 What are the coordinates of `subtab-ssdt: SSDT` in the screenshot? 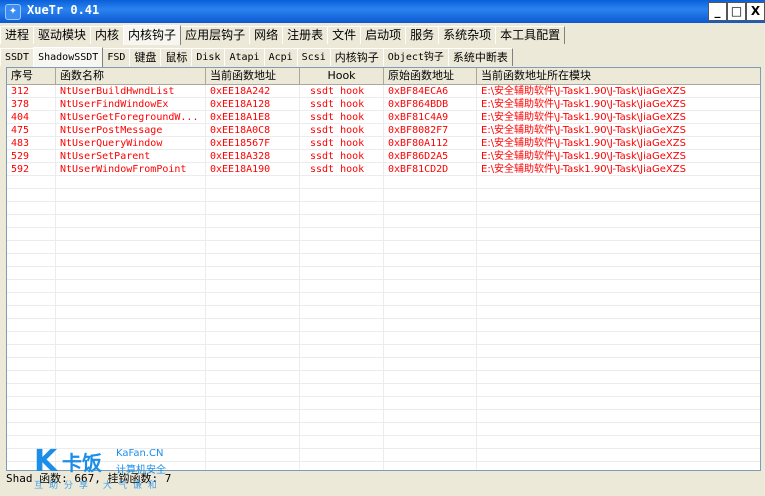 It's located at (17, 57).